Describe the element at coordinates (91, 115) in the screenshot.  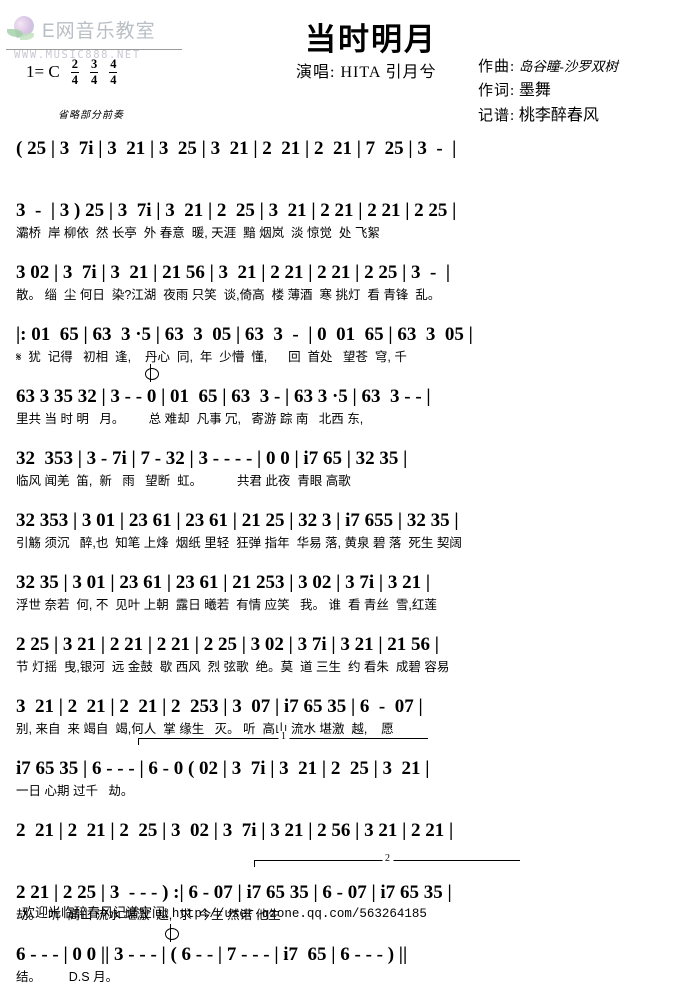
I see `prelude-note: 省略部分前奏` at that location.